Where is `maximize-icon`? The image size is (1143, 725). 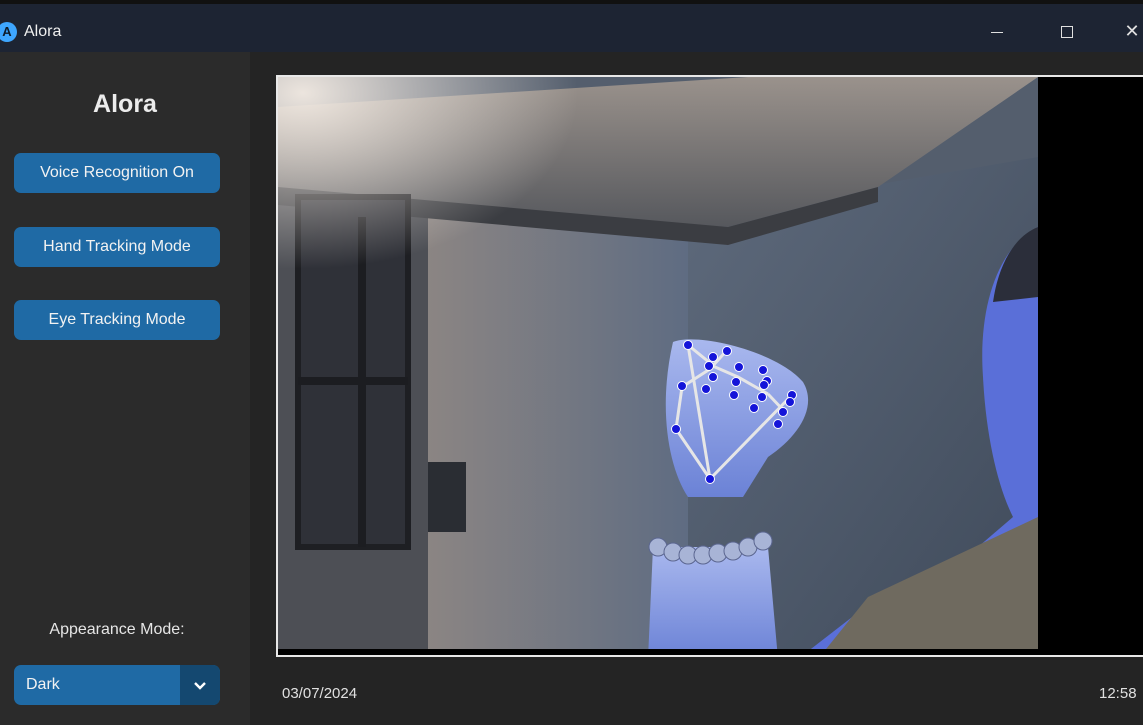 maximize-icon is located at coordinates (1067, 32).